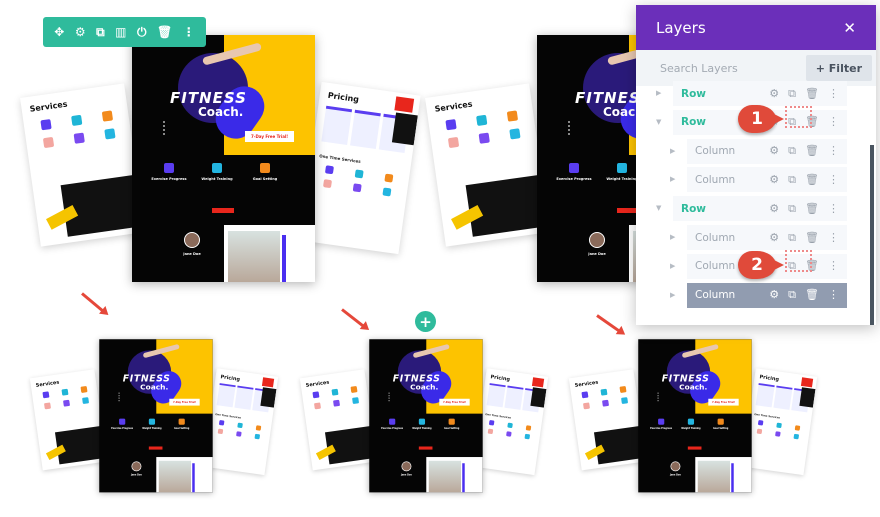 The image size is (880, 517). I want to click on add-section-button: +, so click(425, 321).